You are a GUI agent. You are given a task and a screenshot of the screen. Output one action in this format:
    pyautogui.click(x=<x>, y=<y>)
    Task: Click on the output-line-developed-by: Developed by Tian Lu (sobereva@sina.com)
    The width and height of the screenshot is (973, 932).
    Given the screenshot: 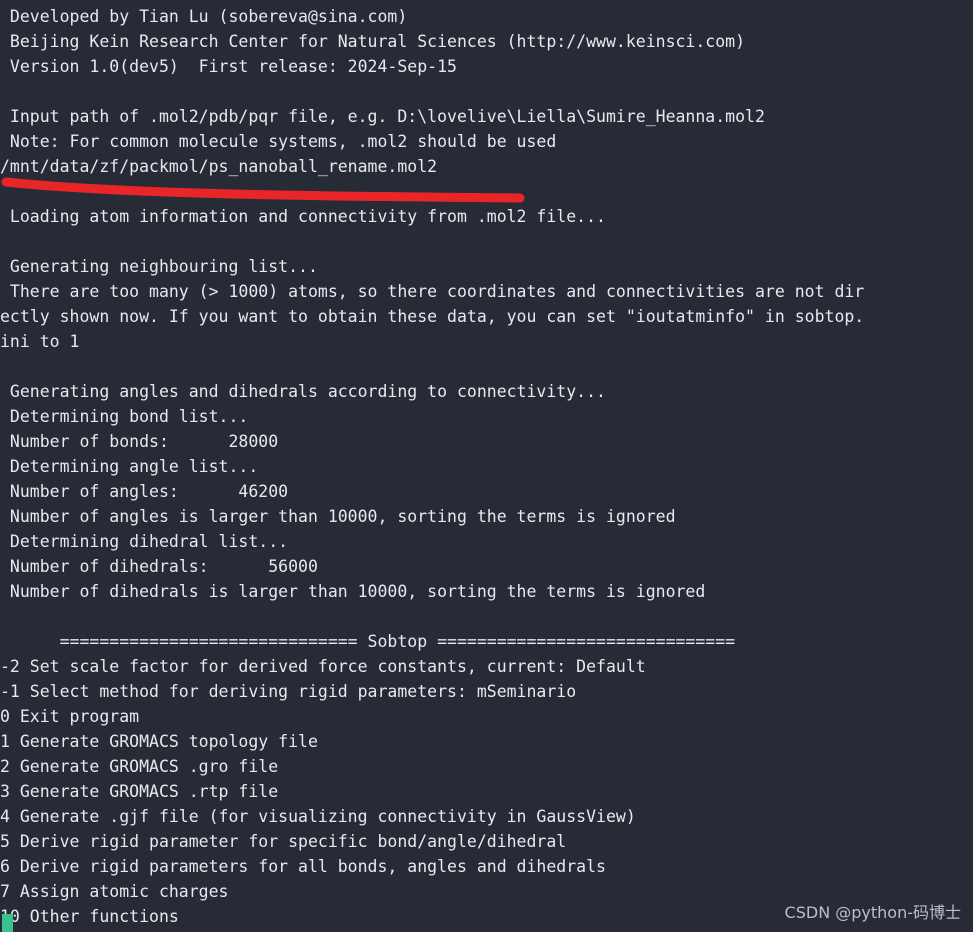 What is the action you would take?
    pyautogui.click(x=204, y=16)
    